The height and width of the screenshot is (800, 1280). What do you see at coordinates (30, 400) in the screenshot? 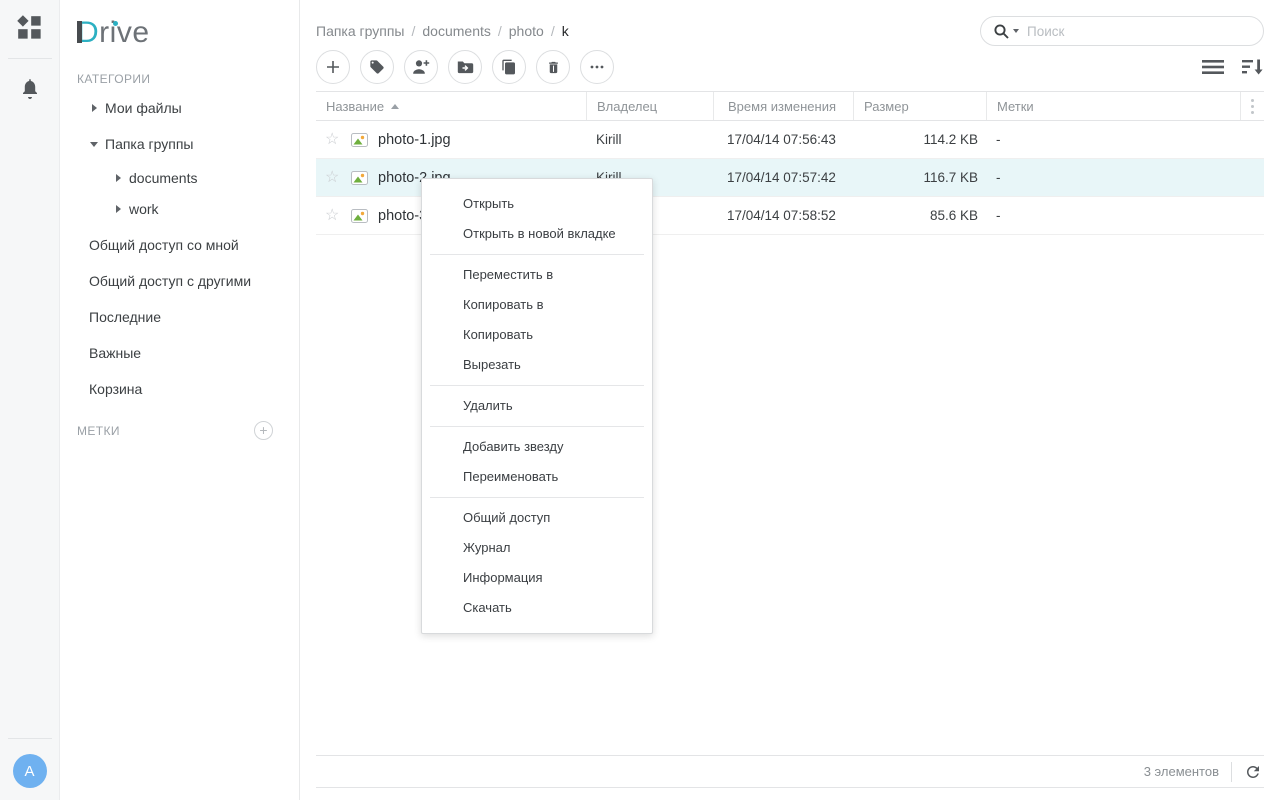
I see `app-rail: A` at bounding box center [30, 400].